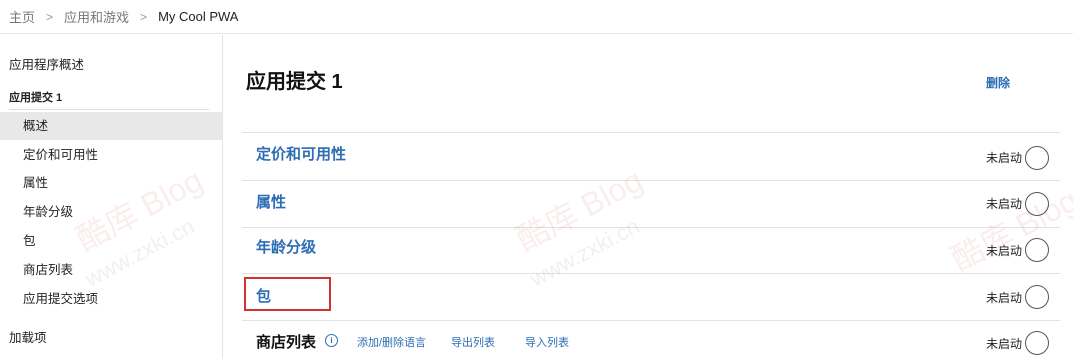 Image resolution: width=1073 pixels, height=359 pixels. What do you see at coordinates (46, 63) in the screenshot?
I see `sidebar-item-app-overview: 应用程序概述` at bounding box center [46, 63].